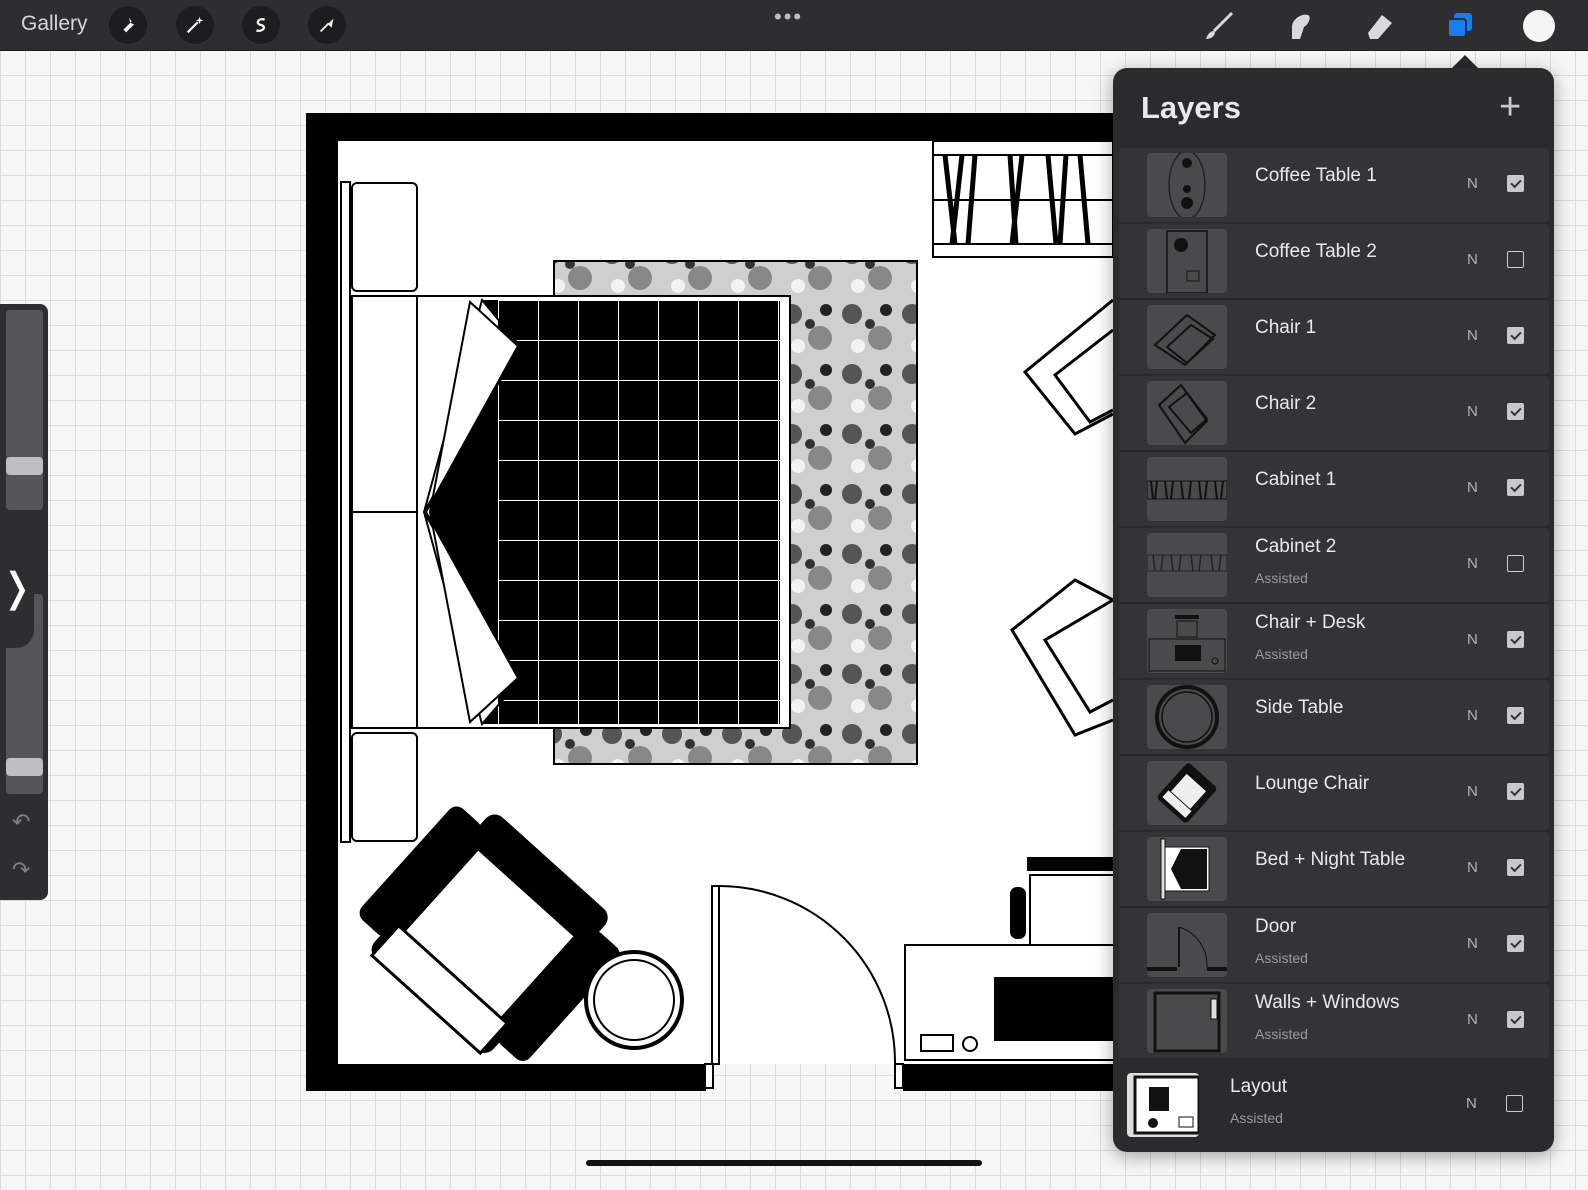 The height and width of the screenshot is (1190, 1588). Describe the element at coordinates (1299, 707) in the screenshot. I see `layer-name: Side Table` at that location.